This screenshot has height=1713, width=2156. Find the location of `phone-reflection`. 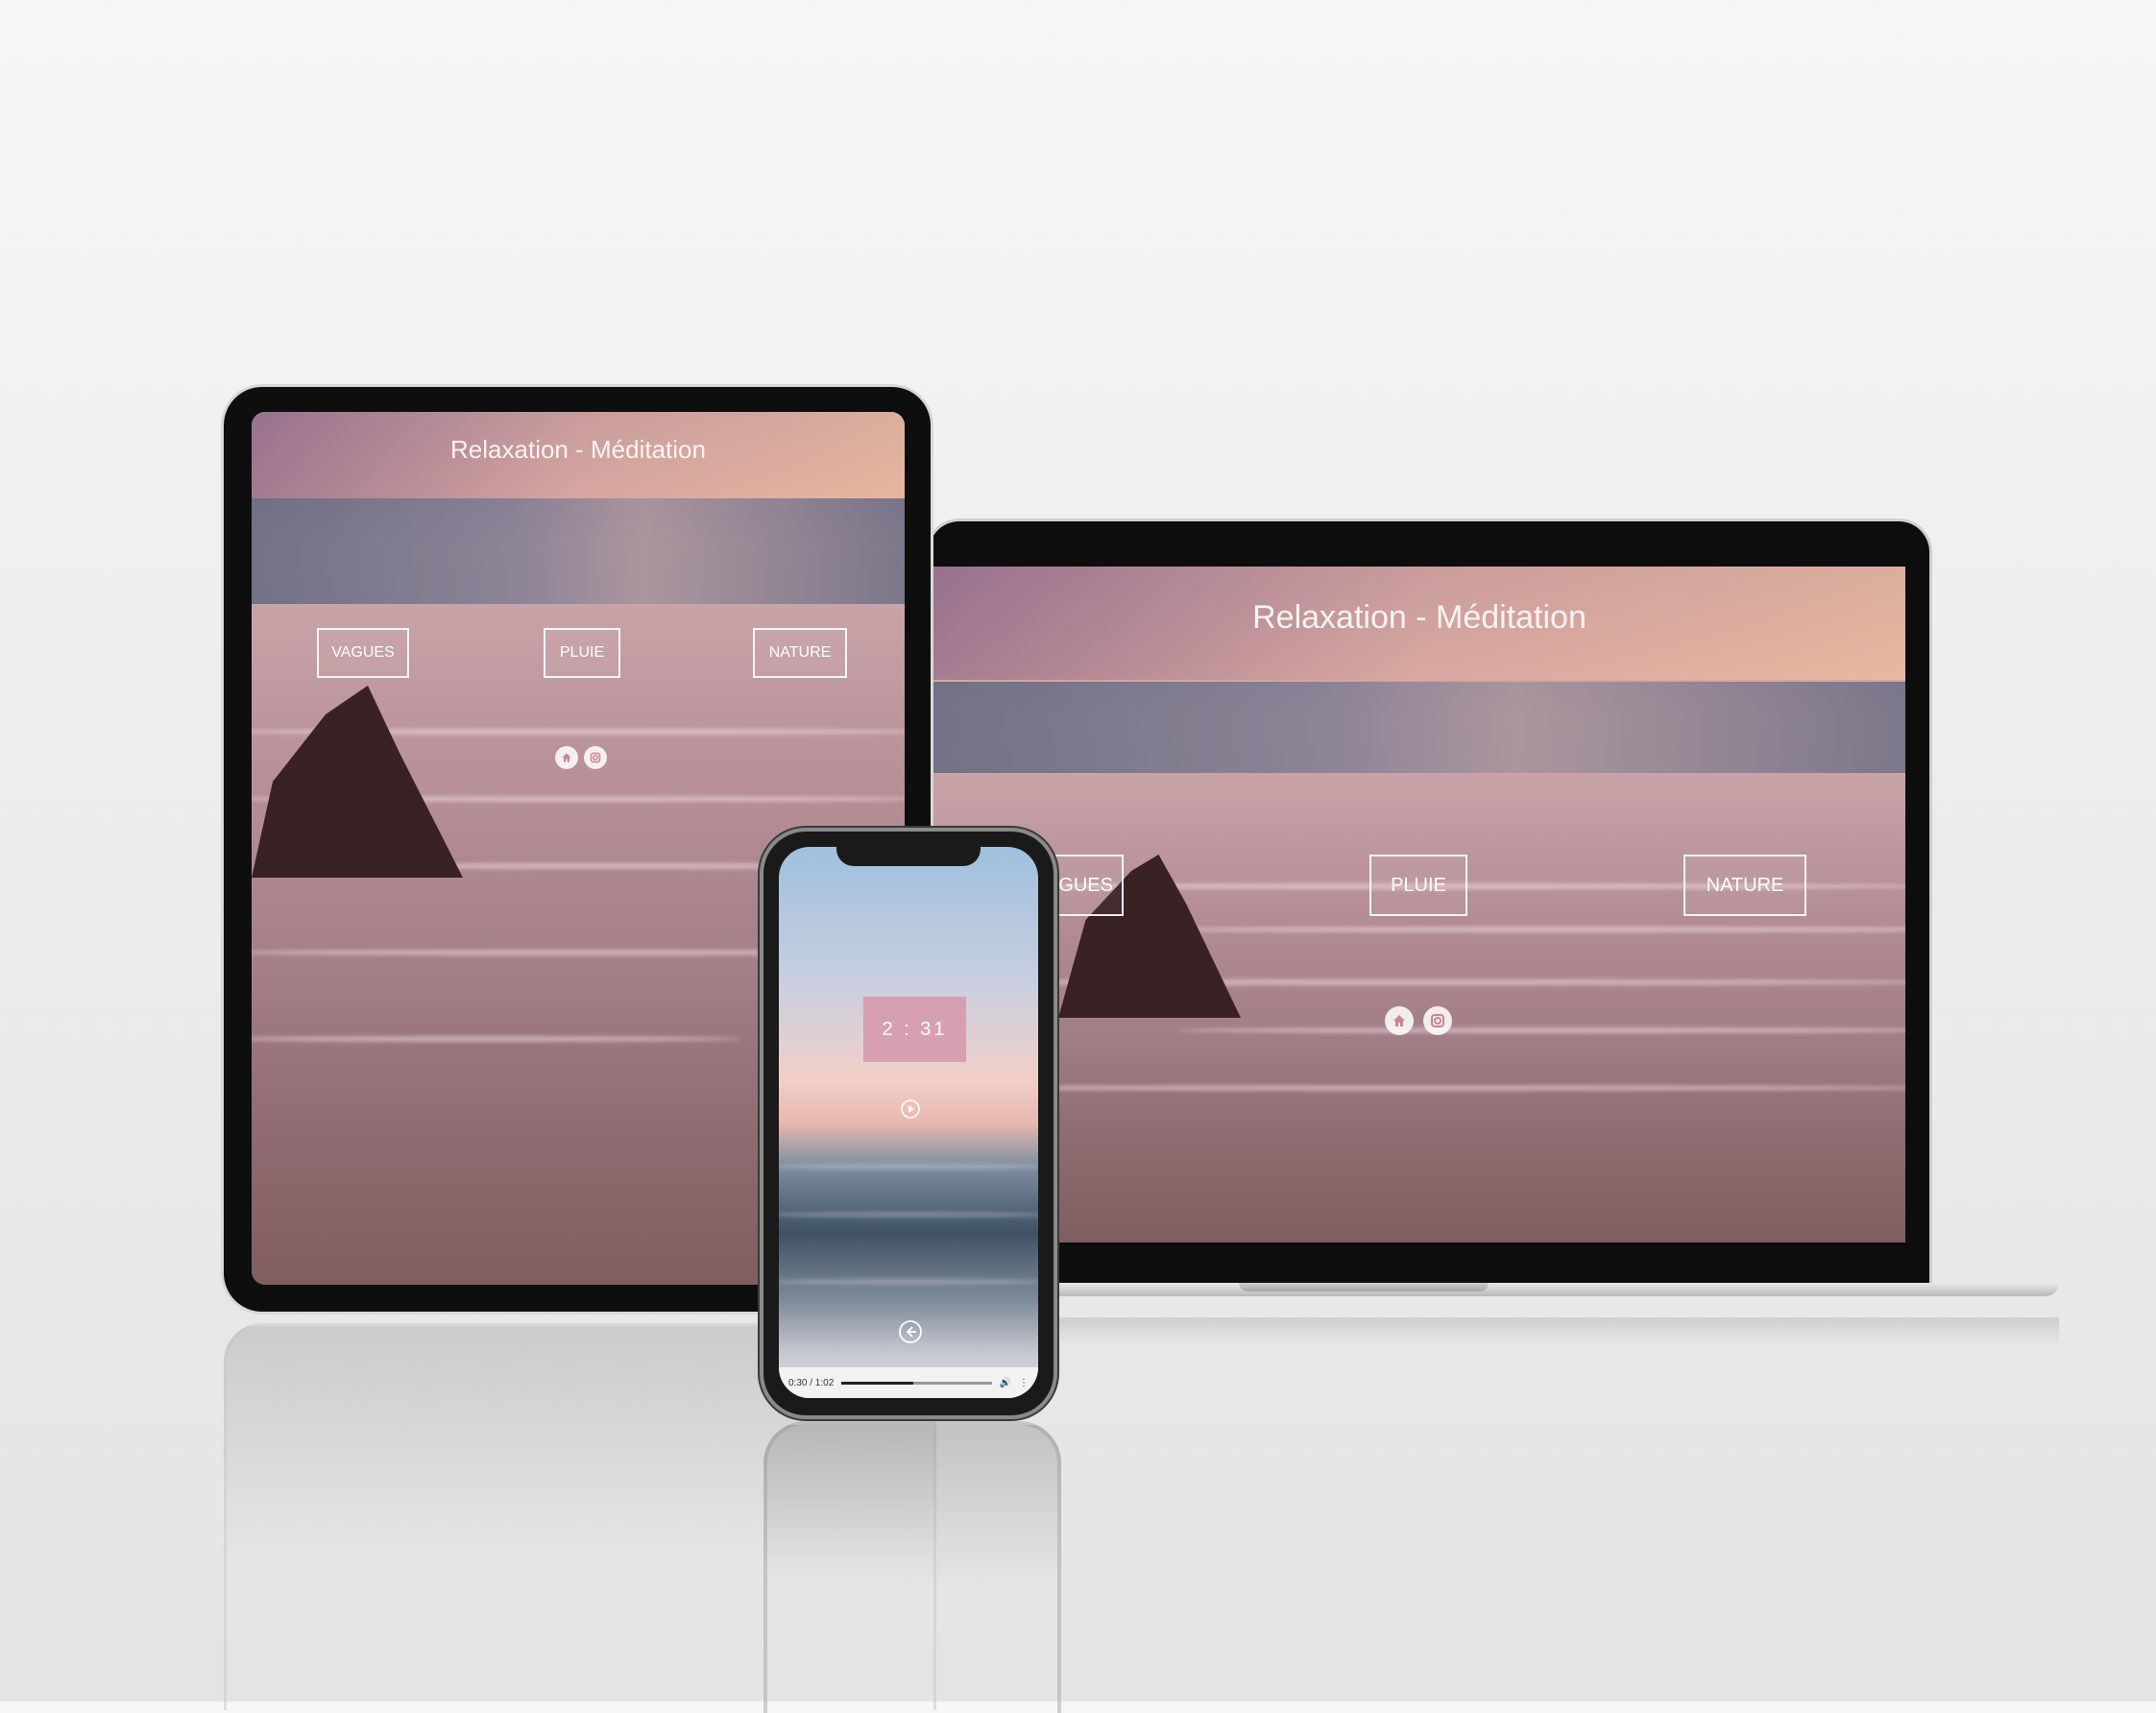

phone-reflection is located at coordinates (912, 1567).